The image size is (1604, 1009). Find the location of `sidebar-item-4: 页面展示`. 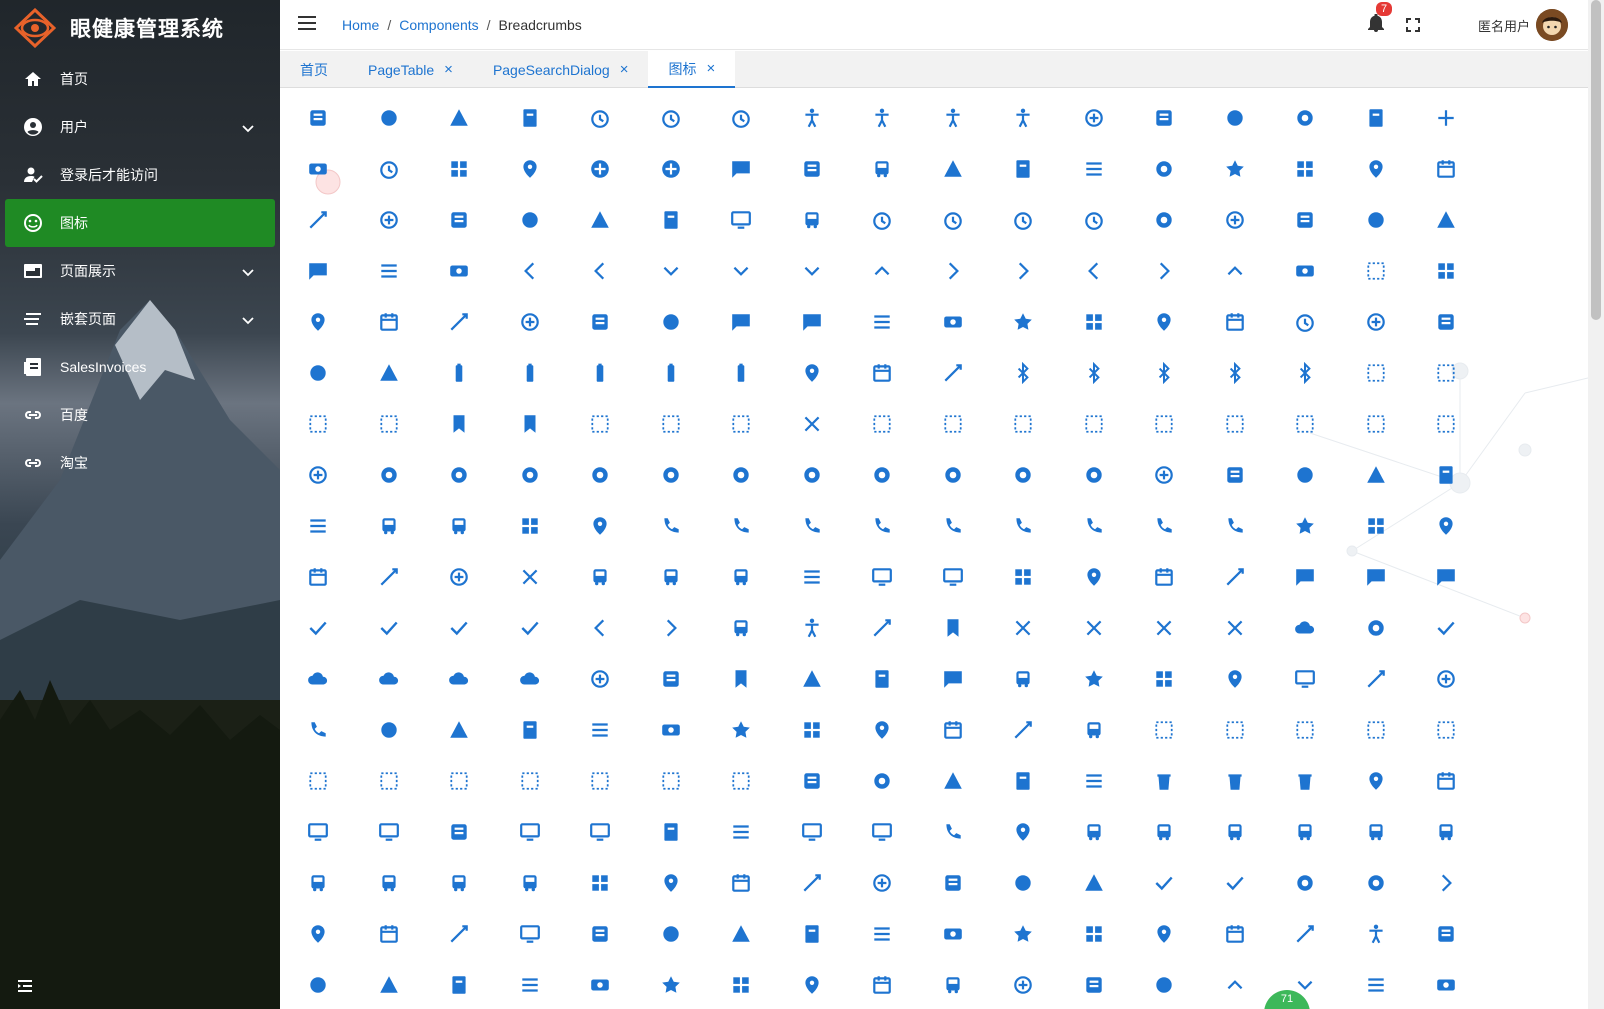

sidebar-item-4: 页面展示 is located at coordinates (140, 271).